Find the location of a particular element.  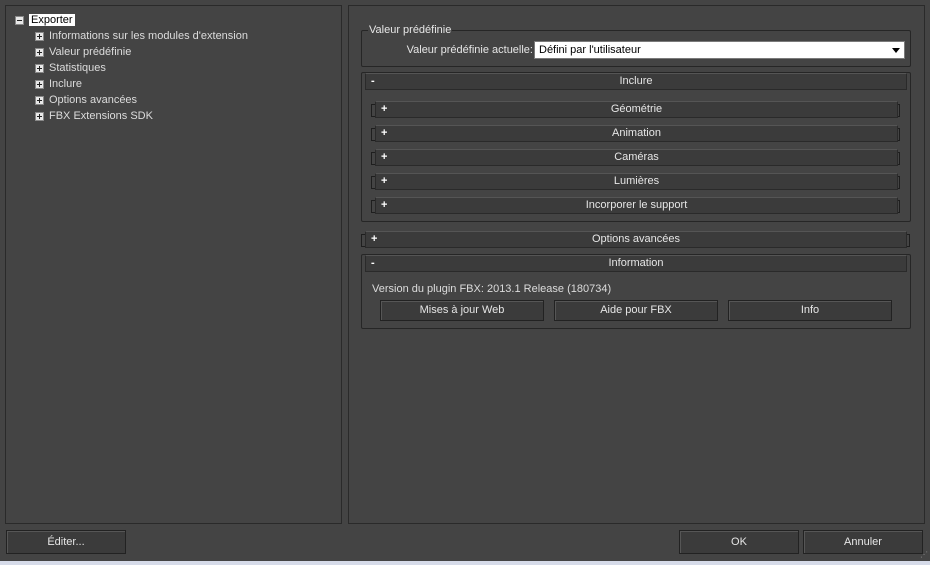

section-title: Lumières is located at coordinates (636, 181).